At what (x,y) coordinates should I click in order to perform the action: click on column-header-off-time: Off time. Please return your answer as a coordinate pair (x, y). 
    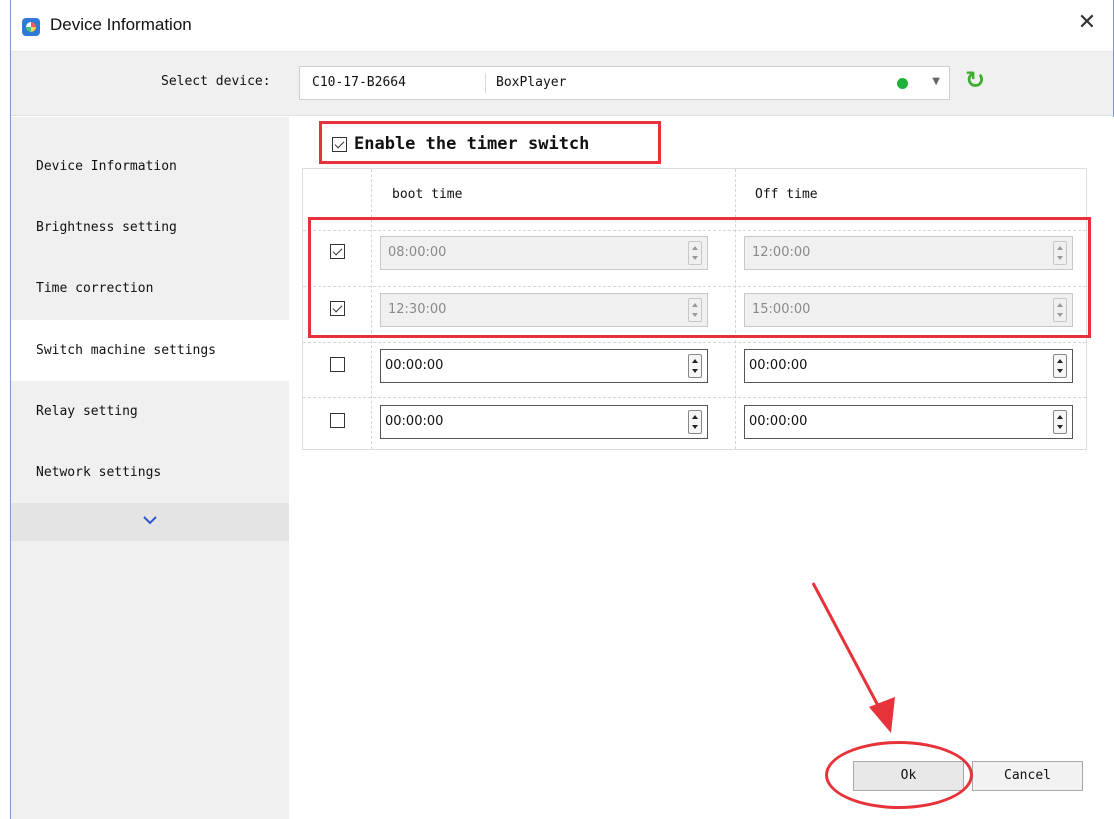
    Looking at the image, I should click on (786, 194).